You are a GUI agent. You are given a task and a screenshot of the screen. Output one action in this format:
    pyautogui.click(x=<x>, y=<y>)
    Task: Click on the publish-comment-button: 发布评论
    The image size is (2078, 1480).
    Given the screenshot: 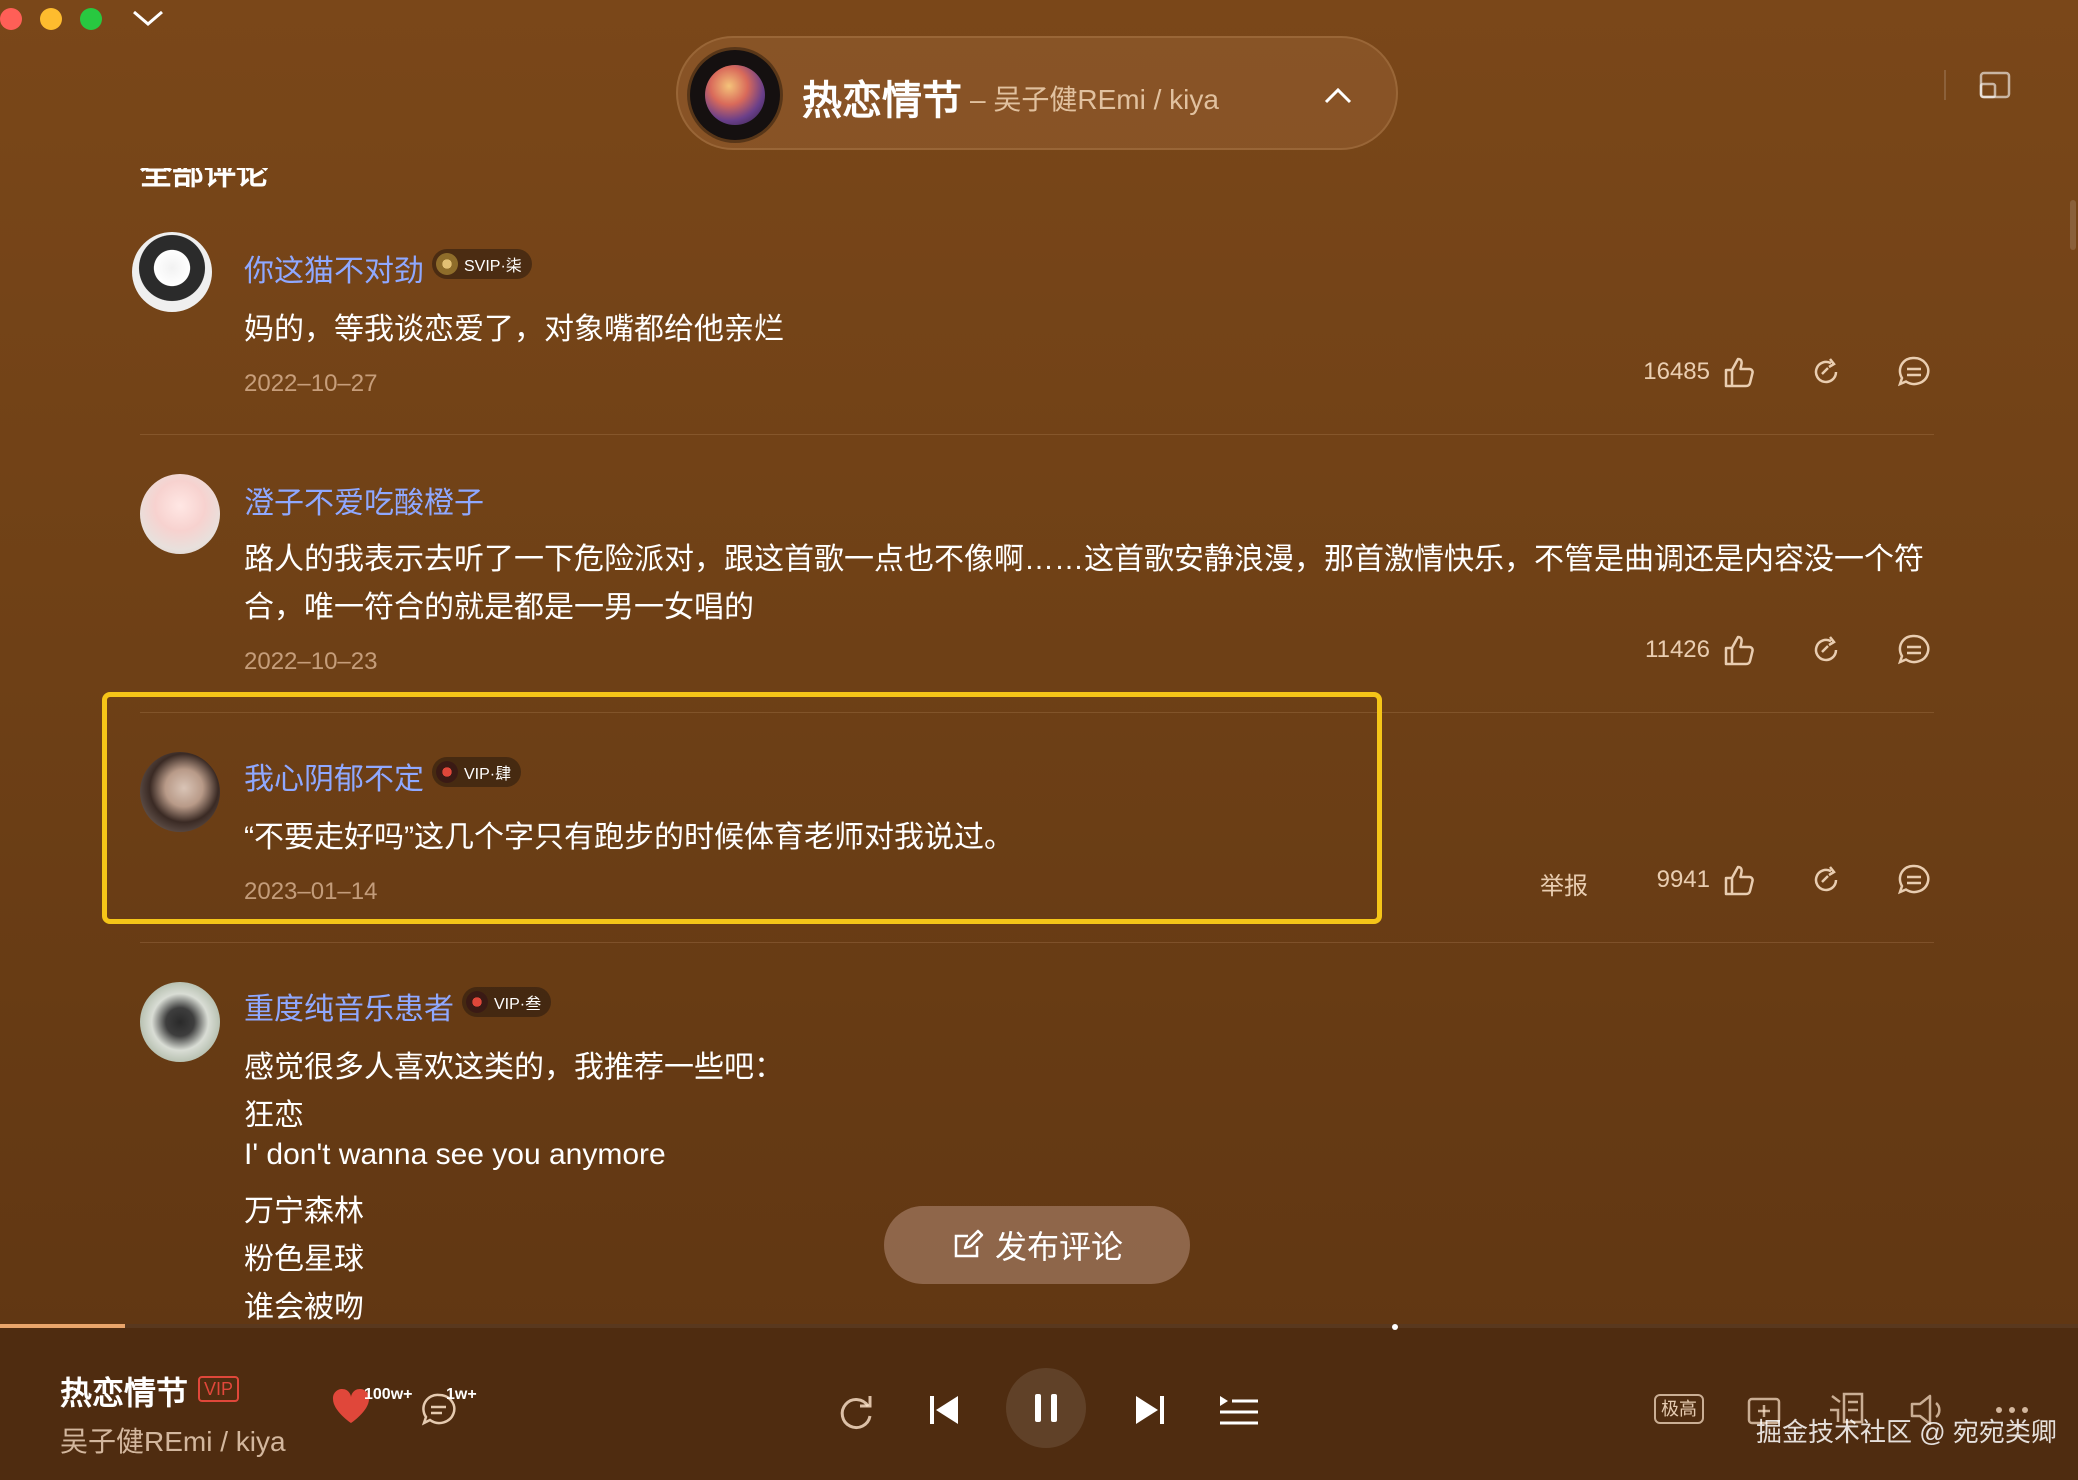 What is the action you would take?
    pyautogui.click(x=1037, y=1245)
    